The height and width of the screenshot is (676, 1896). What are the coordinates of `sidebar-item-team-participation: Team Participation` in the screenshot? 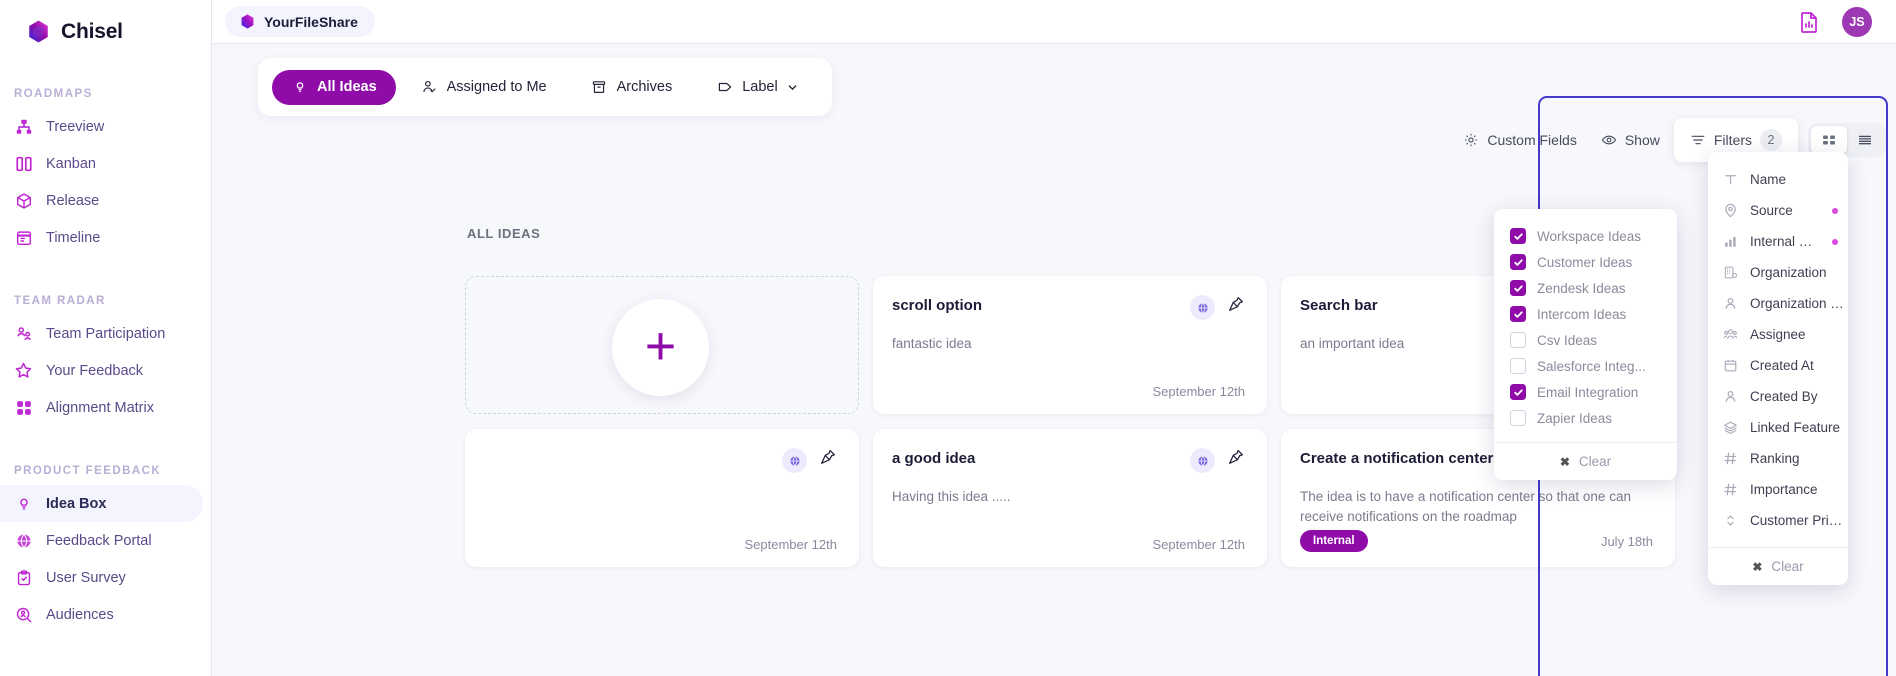 It's located at (101, 333).